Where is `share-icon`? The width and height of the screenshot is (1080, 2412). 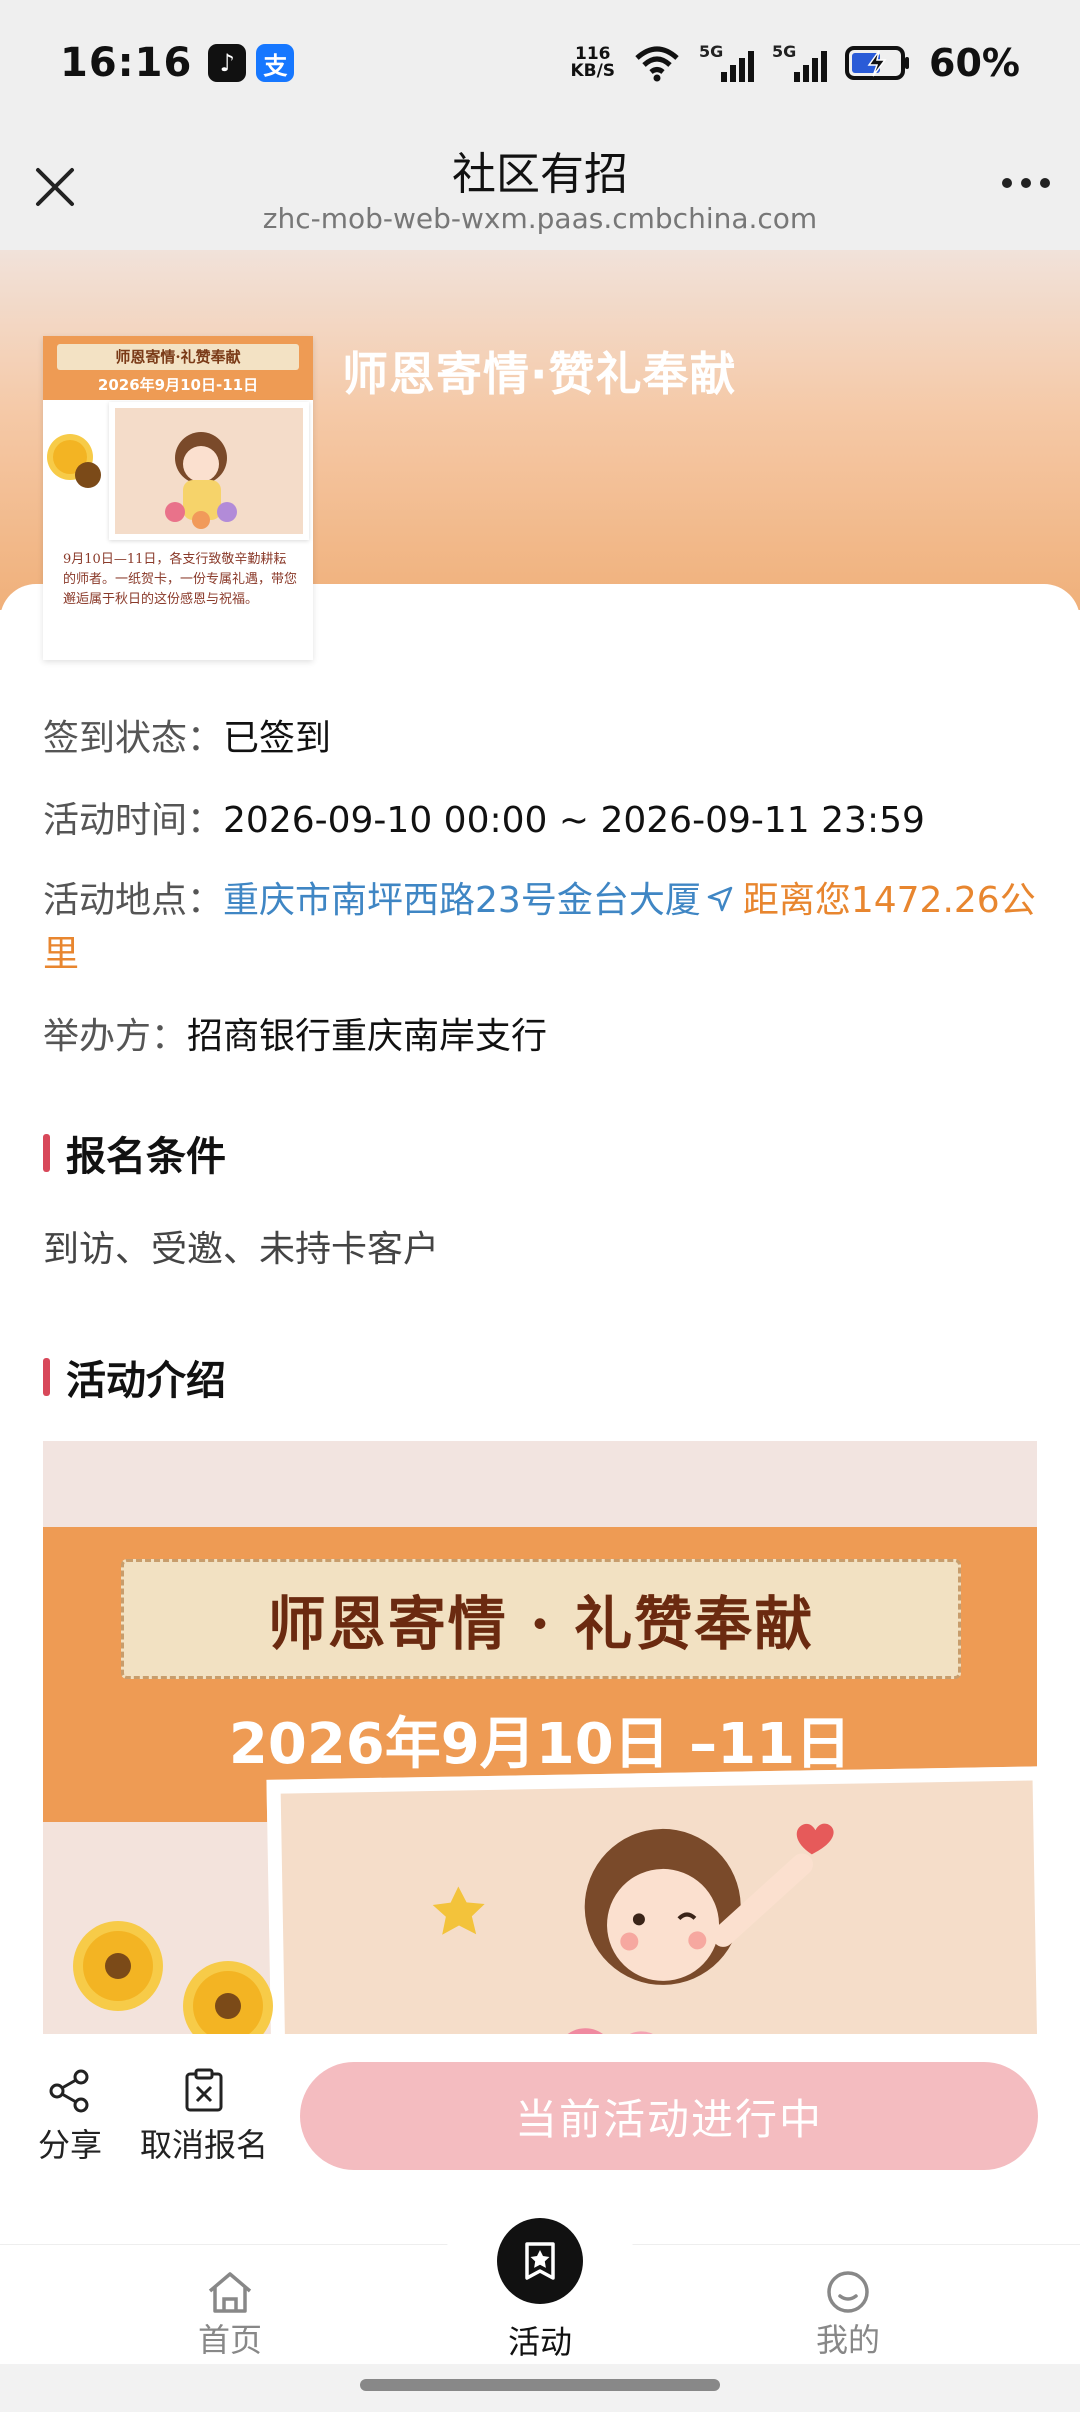 share-icon is located at coordinates (69, 2091).